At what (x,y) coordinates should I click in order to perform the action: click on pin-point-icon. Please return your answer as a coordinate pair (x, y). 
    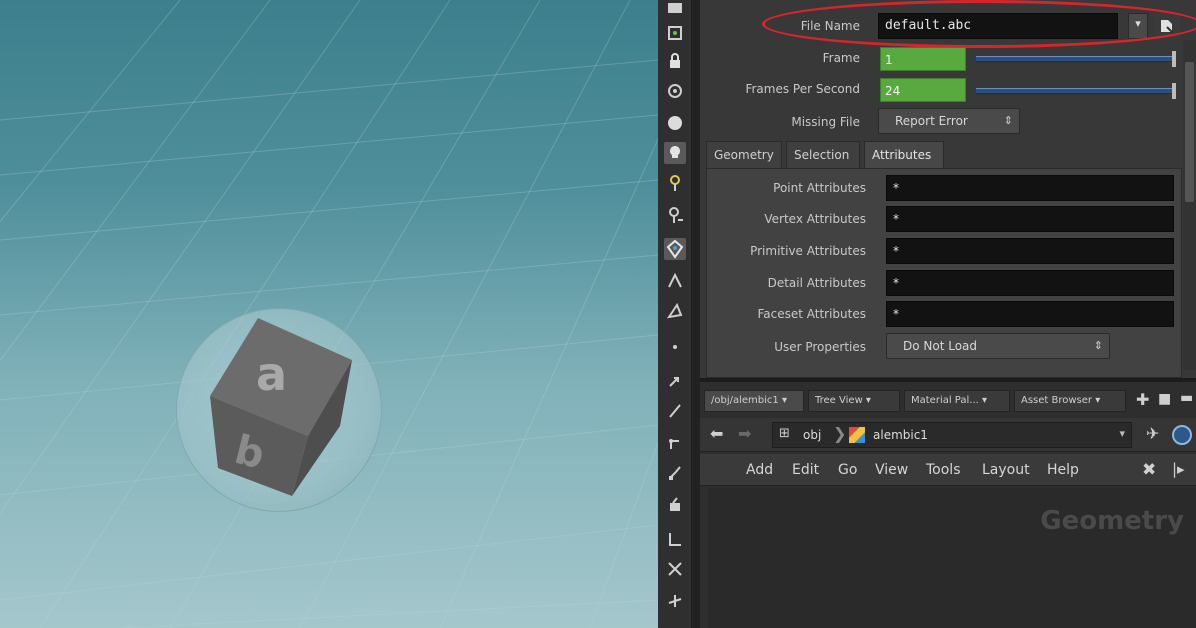
    Looking at the image, I should click on (675, 183).